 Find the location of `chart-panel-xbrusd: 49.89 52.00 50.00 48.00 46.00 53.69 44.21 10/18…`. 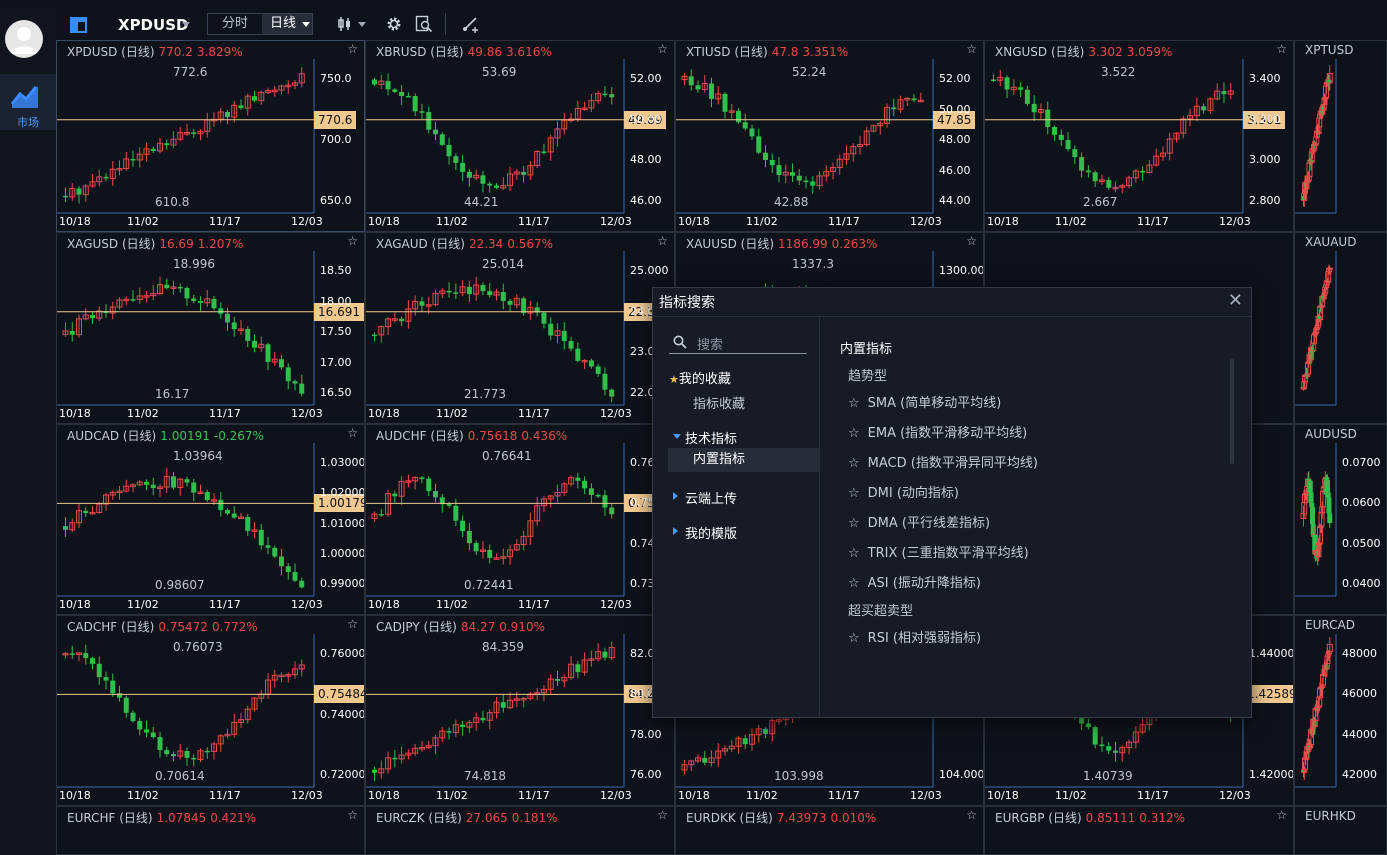

chart-panel-xbrusd: 49.89 52.00 50.00 48.00 46.00 53.69 44.21 10/18… is located at coordinates (520, 136).